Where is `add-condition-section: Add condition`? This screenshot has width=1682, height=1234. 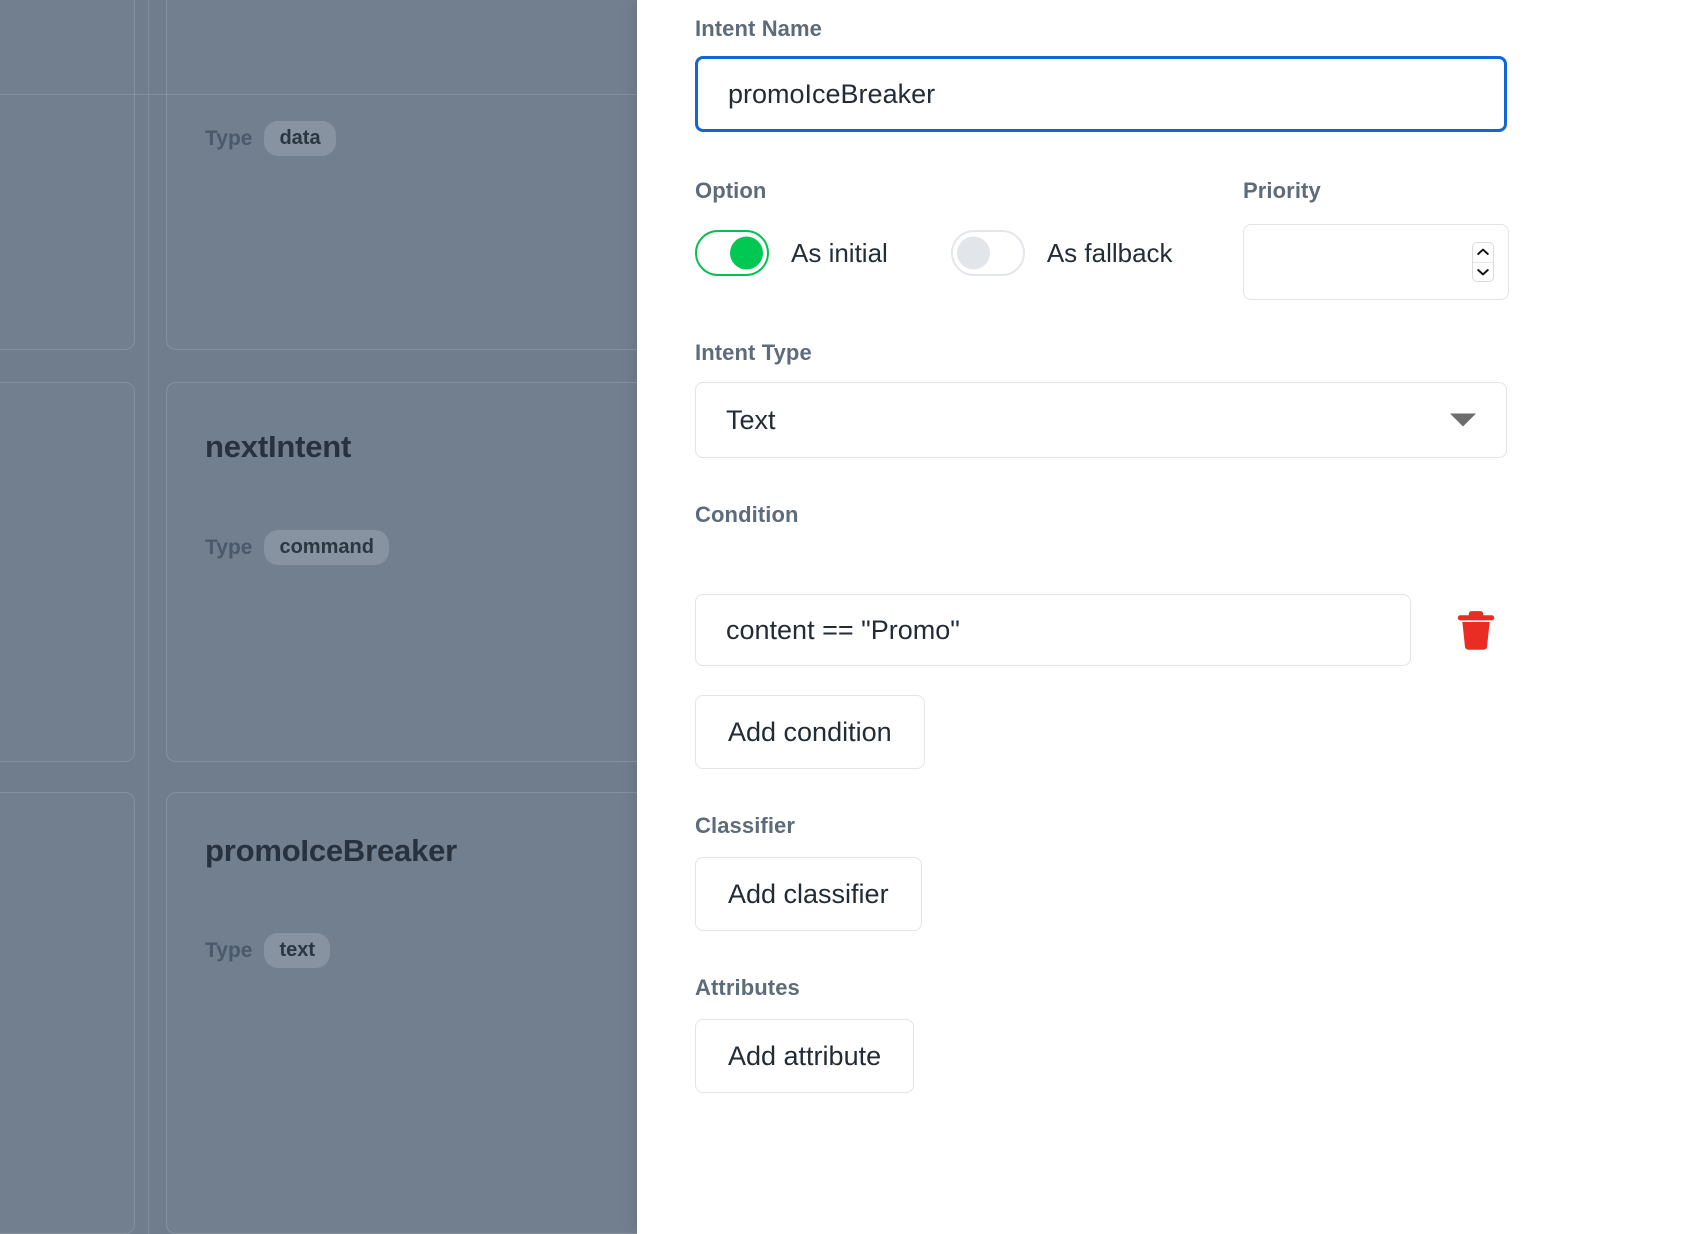
add-condition-section: Add condition is located at coordinates (810, 732).